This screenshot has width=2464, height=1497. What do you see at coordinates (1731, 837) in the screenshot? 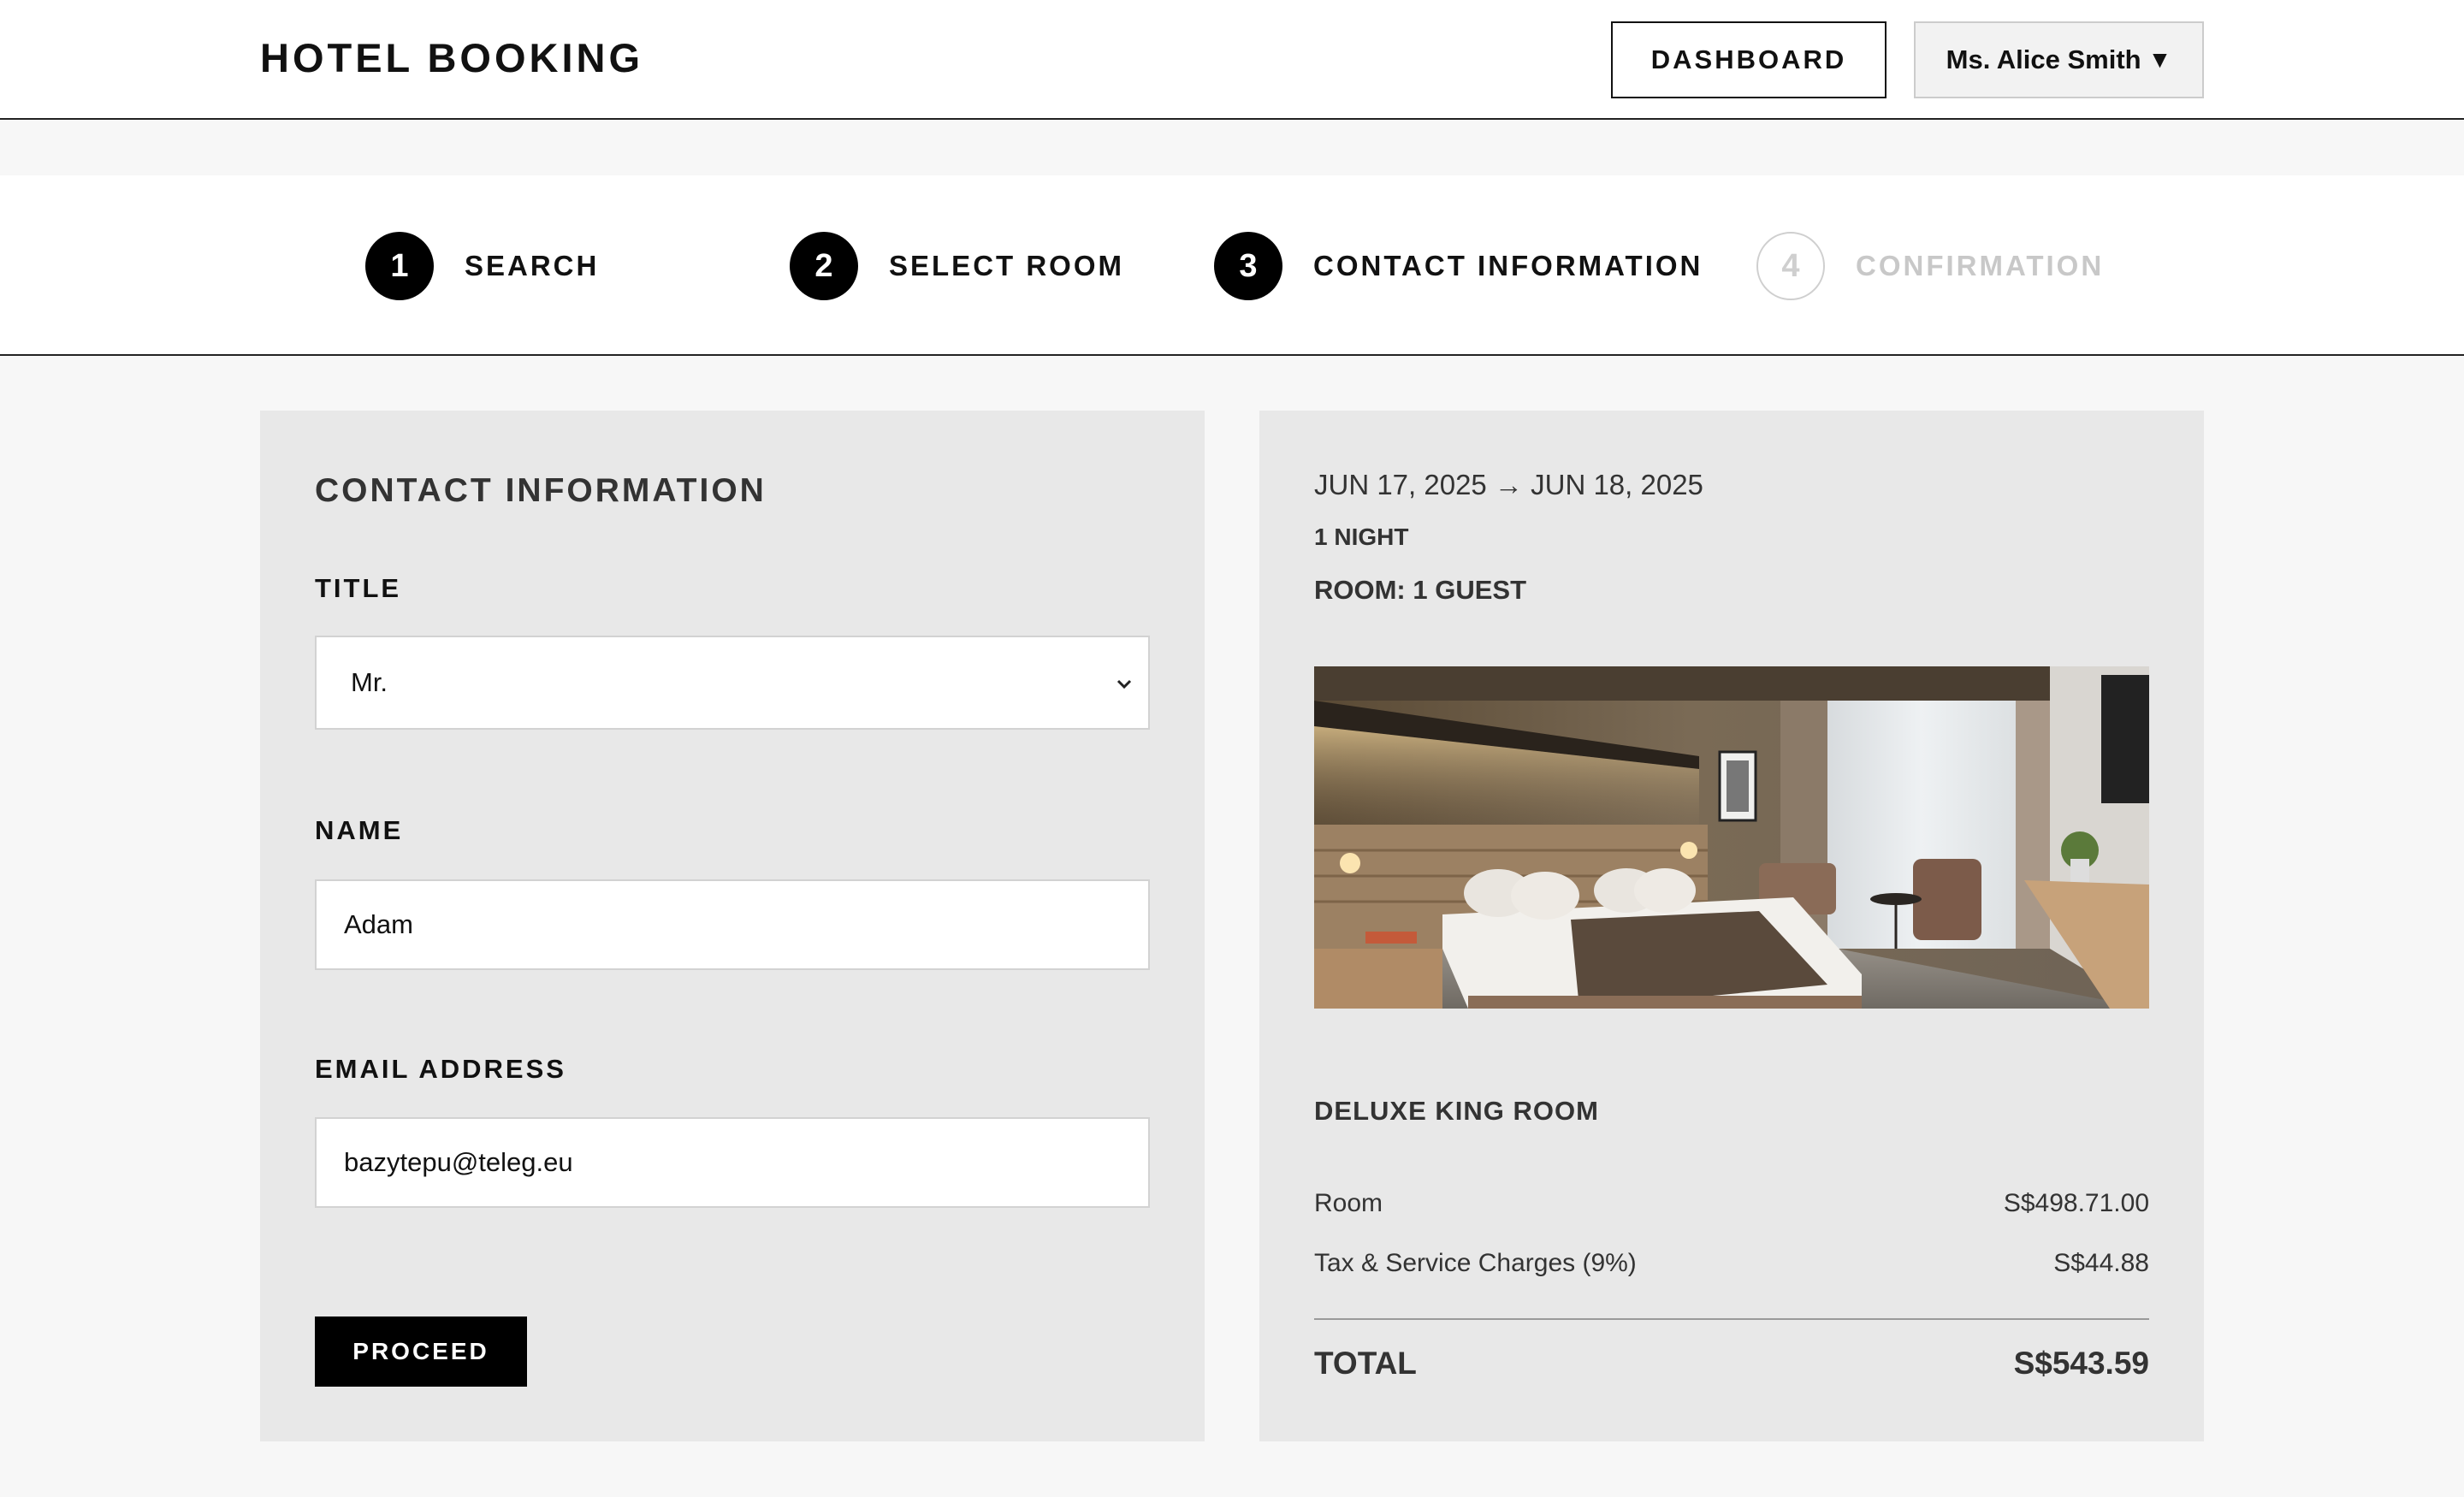
I see `room-photo` at bounding box center [1731, 837].